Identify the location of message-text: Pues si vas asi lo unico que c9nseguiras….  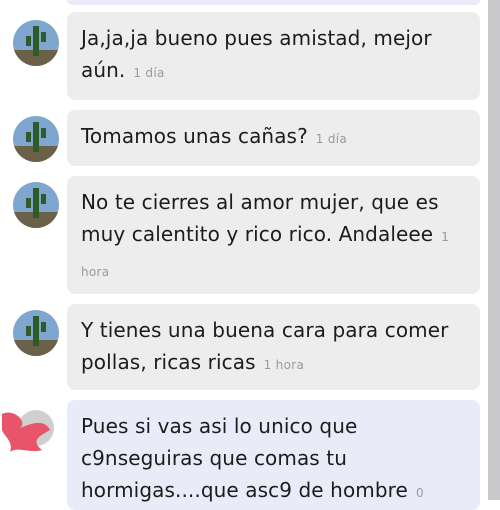
(244, 458).